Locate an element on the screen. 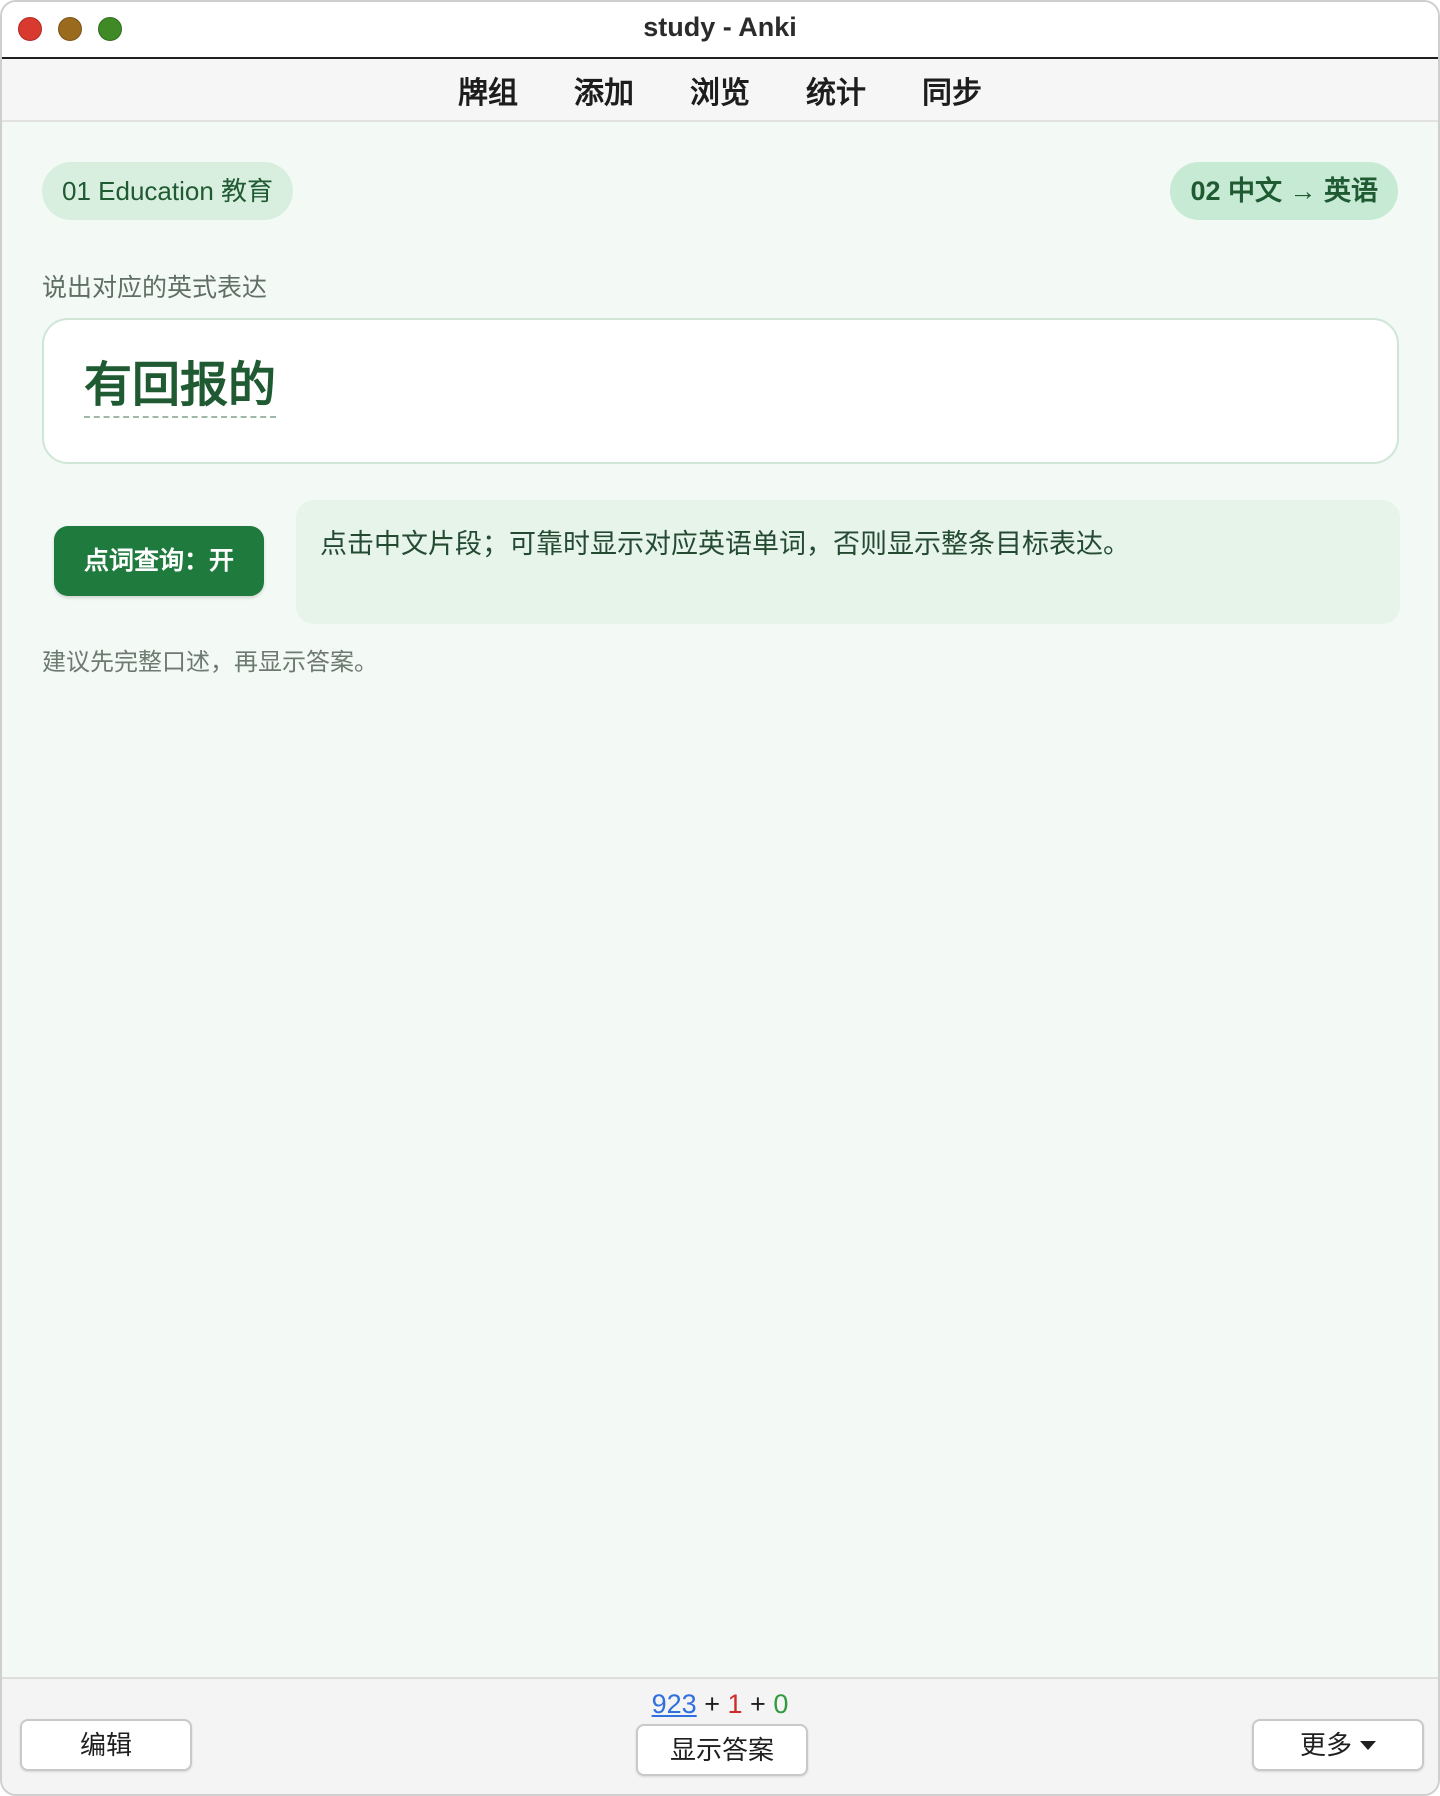  bottom-bar: 923 + 1 + 0 编辑 显示答案 更多 is located at coordinates (720, 1735).